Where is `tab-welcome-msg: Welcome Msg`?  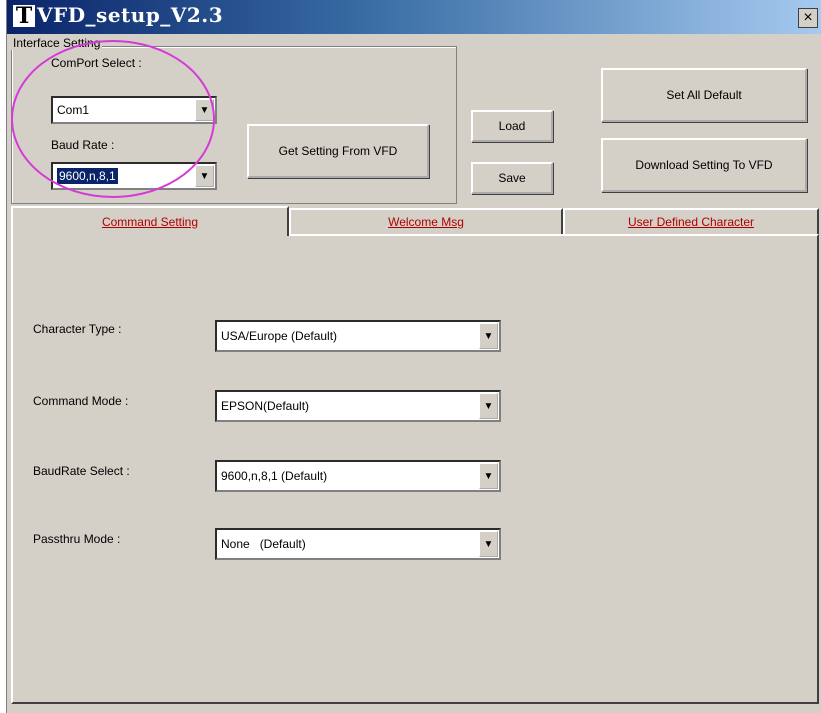
tab-welcome-msg: Welcome Msg is located at coordinates (426, 221).